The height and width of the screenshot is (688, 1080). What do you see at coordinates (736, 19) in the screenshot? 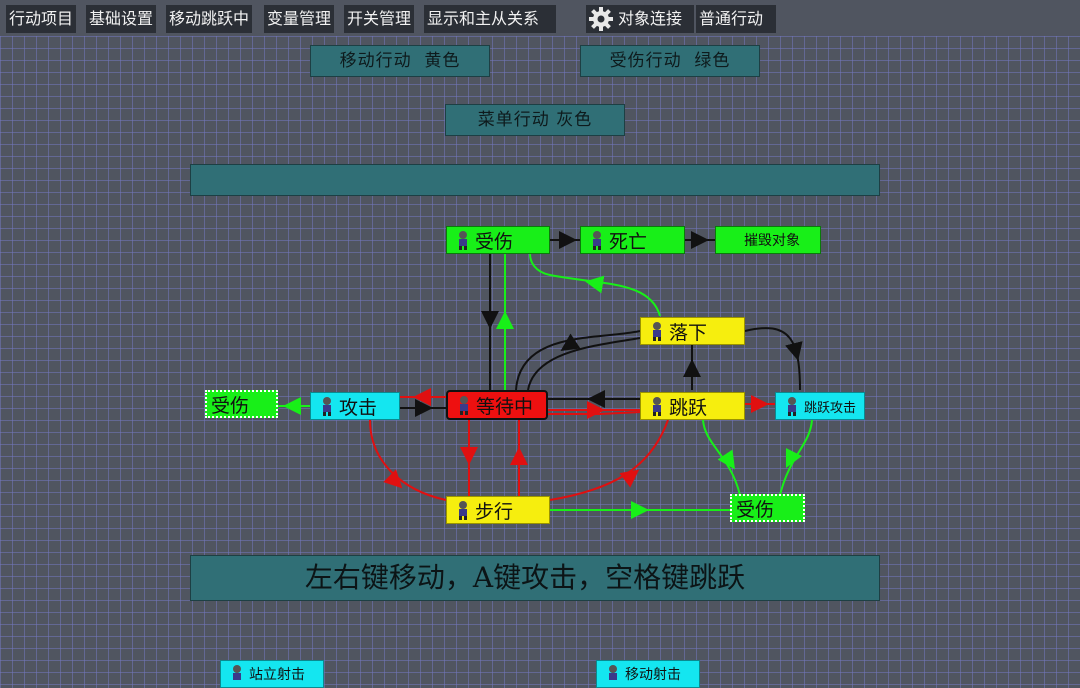
I see `tab-normal-action: 普通行动` at bounding box center [736, 19].